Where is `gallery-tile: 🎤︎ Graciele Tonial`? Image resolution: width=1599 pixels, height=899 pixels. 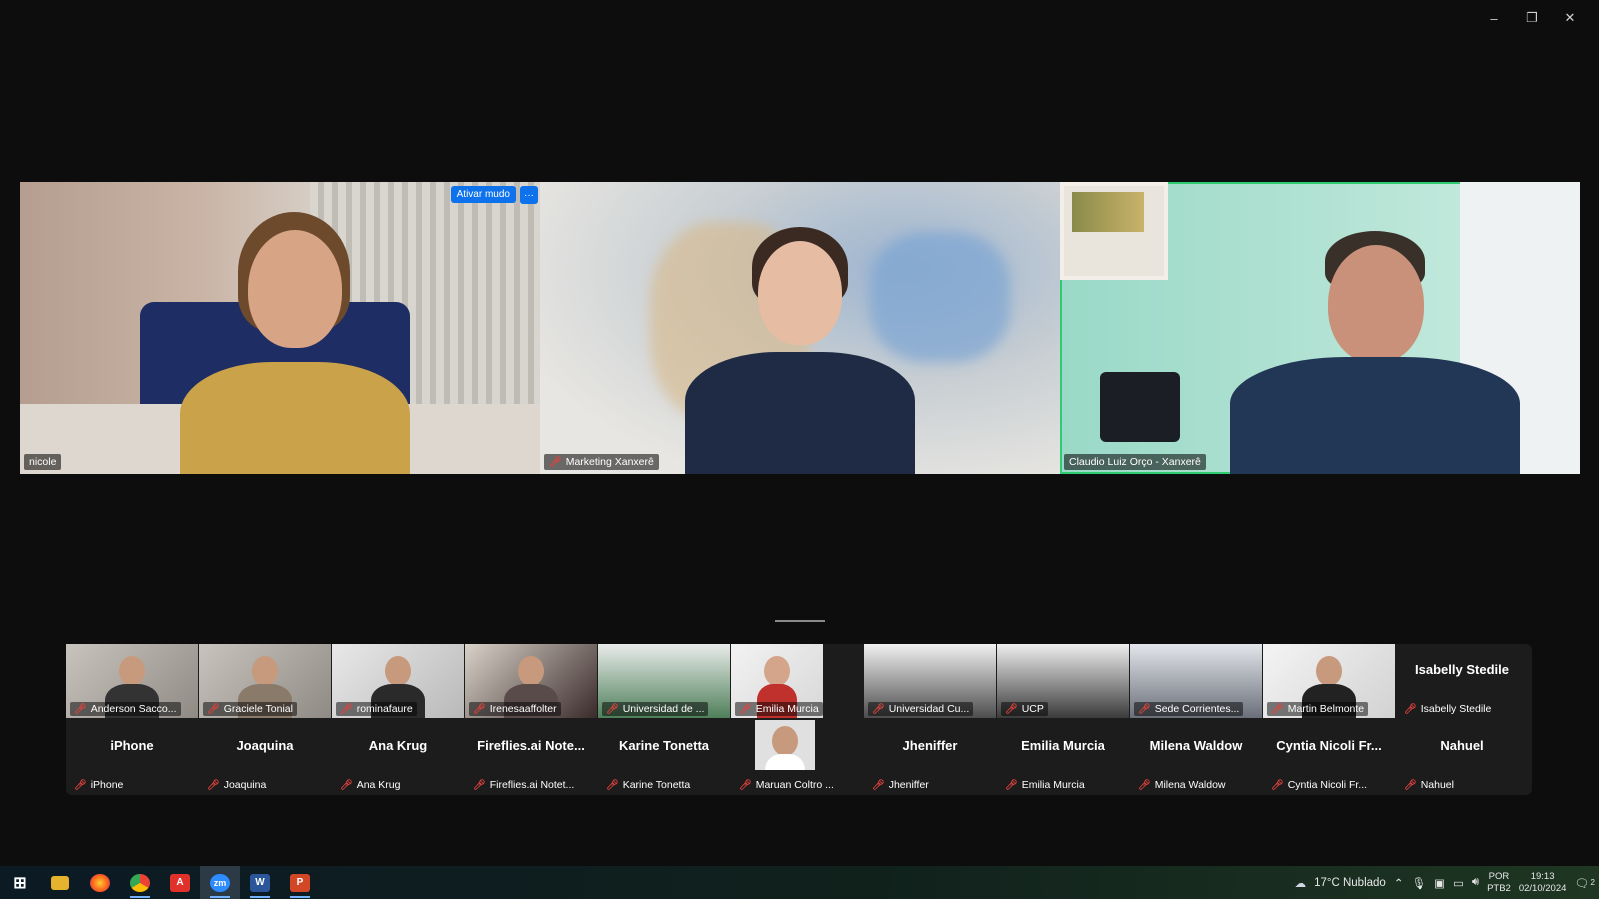
gallery-tile: 🎤︎ Graciele Tonial is located at coordinates (265, 681).